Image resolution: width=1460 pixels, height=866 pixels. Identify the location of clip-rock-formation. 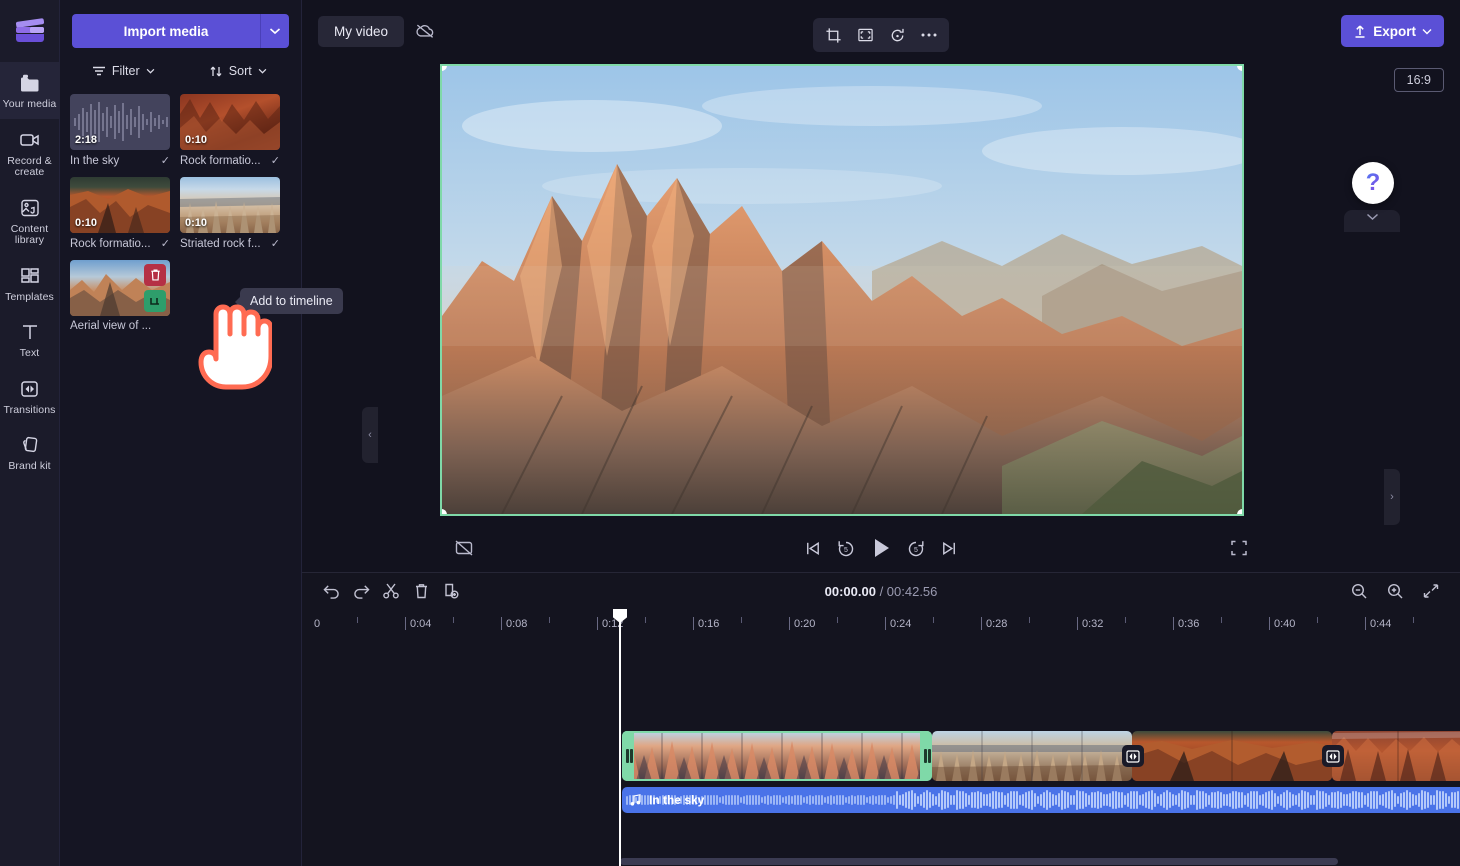
(1396, 756).